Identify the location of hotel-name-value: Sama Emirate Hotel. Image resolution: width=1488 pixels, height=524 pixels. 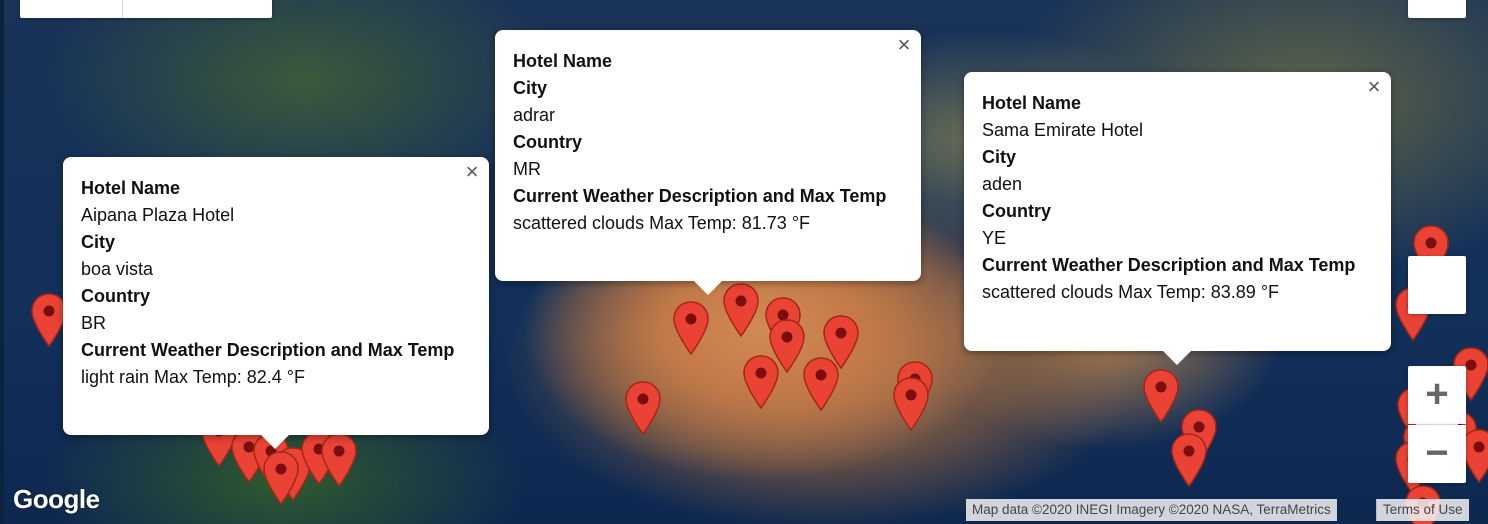
(1063, 130).